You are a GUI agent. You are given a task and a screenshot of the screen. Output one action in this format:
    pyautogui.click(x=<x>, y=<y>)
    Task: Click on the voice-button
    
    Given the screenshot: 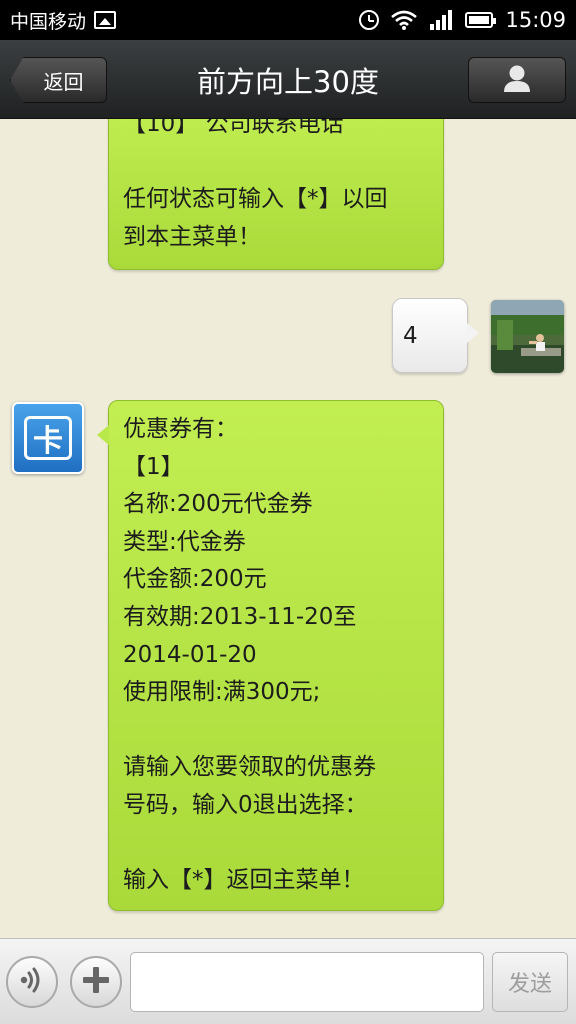 What is the action you would take?
    pyautogui.click(x=32, y=982)
    